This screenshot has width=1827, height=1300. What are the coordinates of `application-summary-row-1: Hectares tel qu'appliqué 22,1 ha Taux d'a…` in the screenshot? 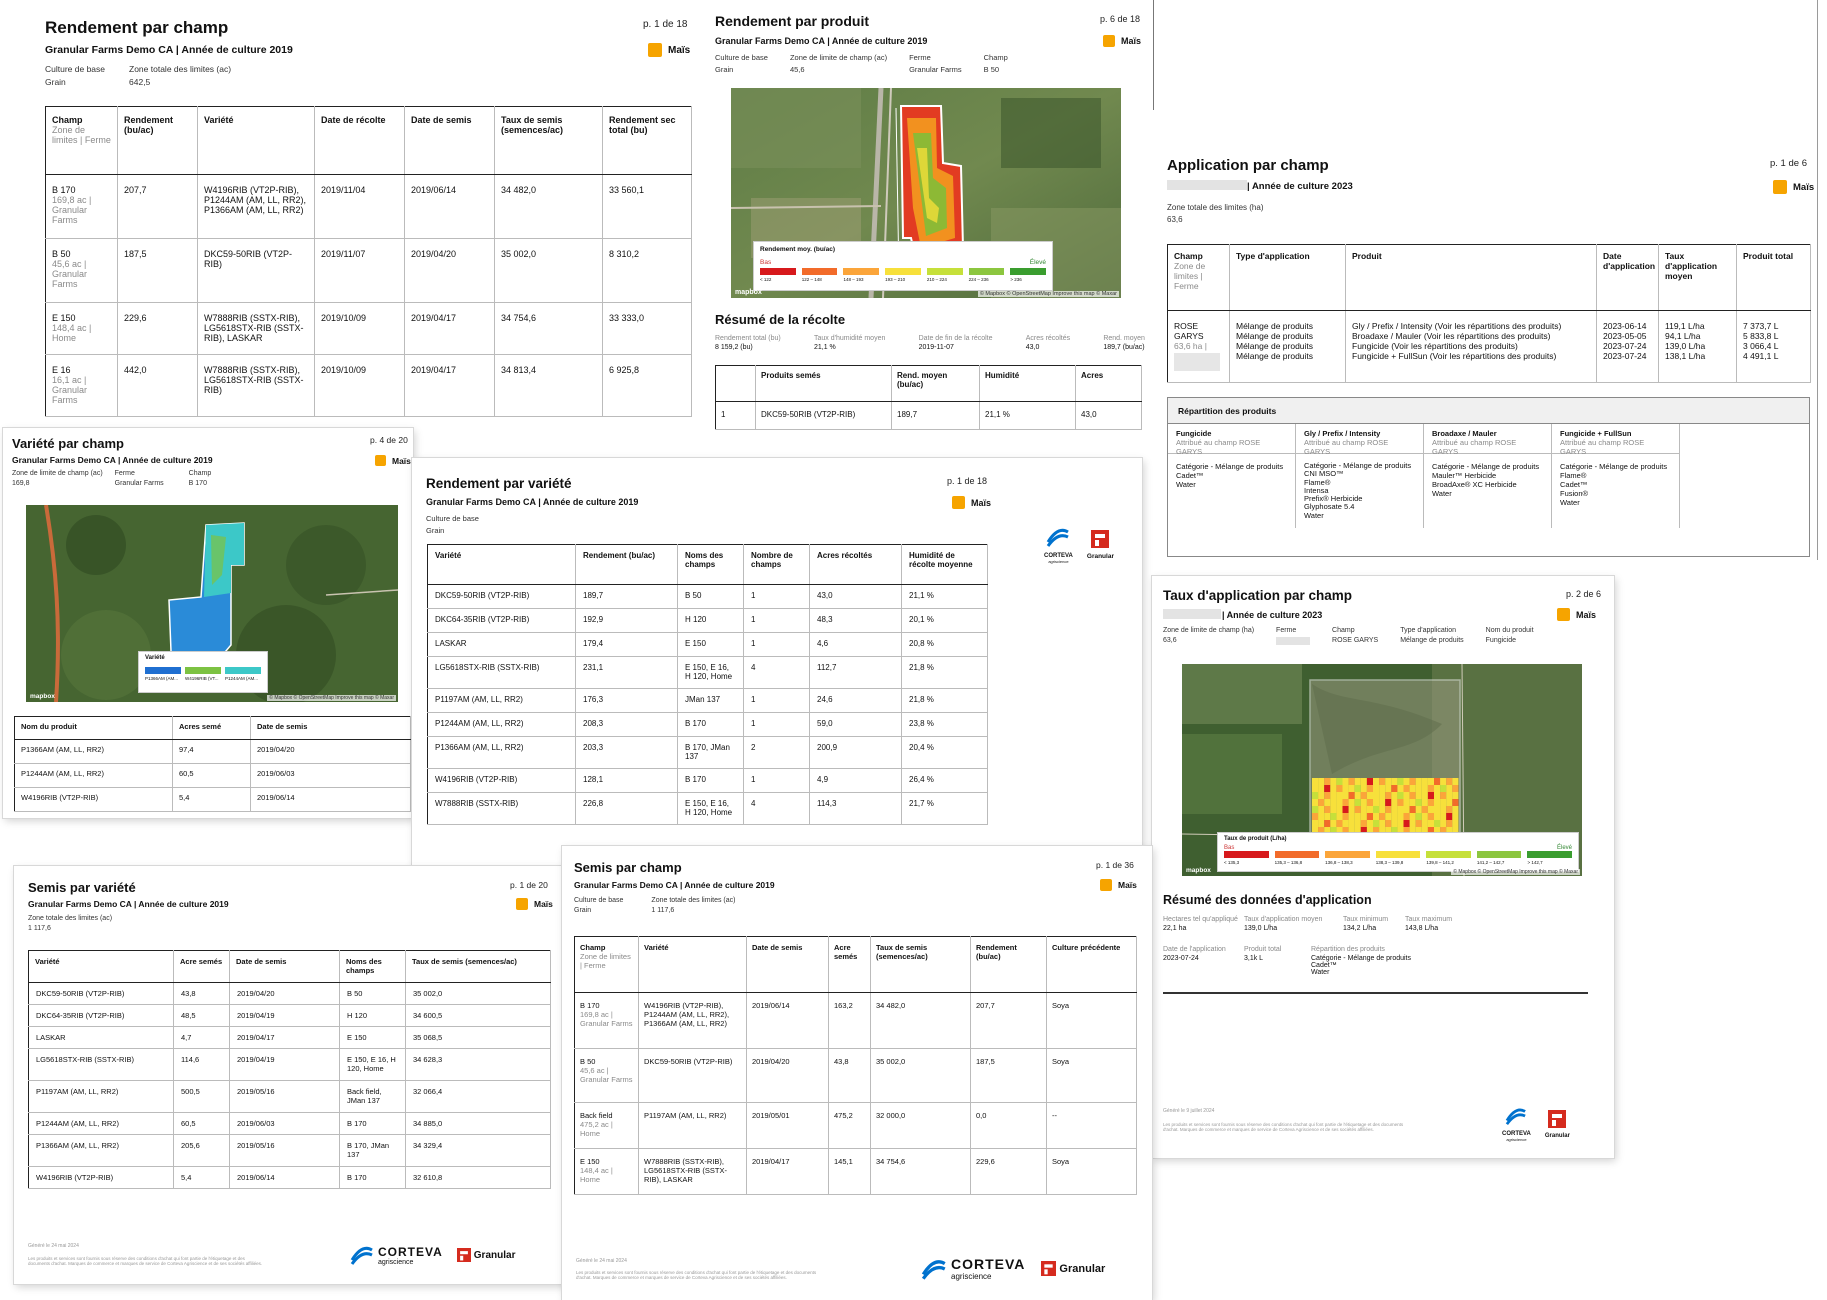 It's located at (1308, 924).